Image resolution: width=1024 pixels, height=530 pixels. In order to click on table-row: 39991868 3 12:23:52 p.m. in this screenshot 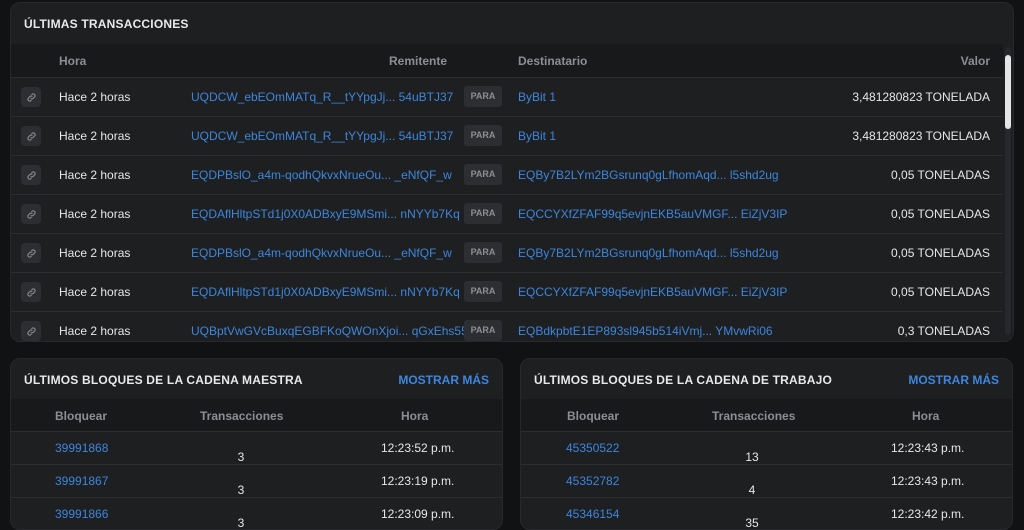, I will do `click(256, 447)`.